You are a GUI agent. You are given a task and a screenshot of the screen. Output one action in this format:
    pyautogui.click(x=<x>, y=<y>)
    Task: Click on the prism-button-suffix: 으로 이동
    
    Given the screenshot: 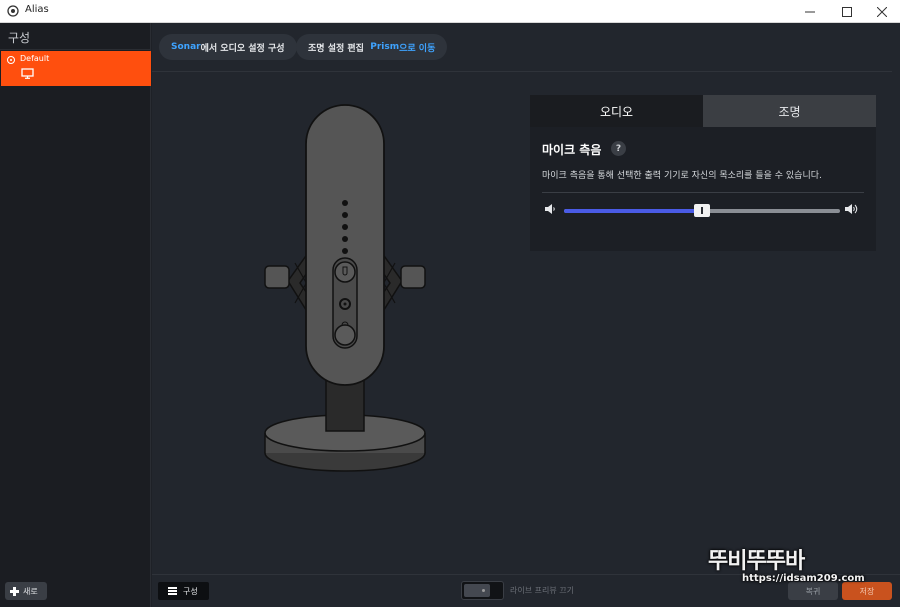 What is the action you would take?
    pyautogui.click(x=417, y=48)
    